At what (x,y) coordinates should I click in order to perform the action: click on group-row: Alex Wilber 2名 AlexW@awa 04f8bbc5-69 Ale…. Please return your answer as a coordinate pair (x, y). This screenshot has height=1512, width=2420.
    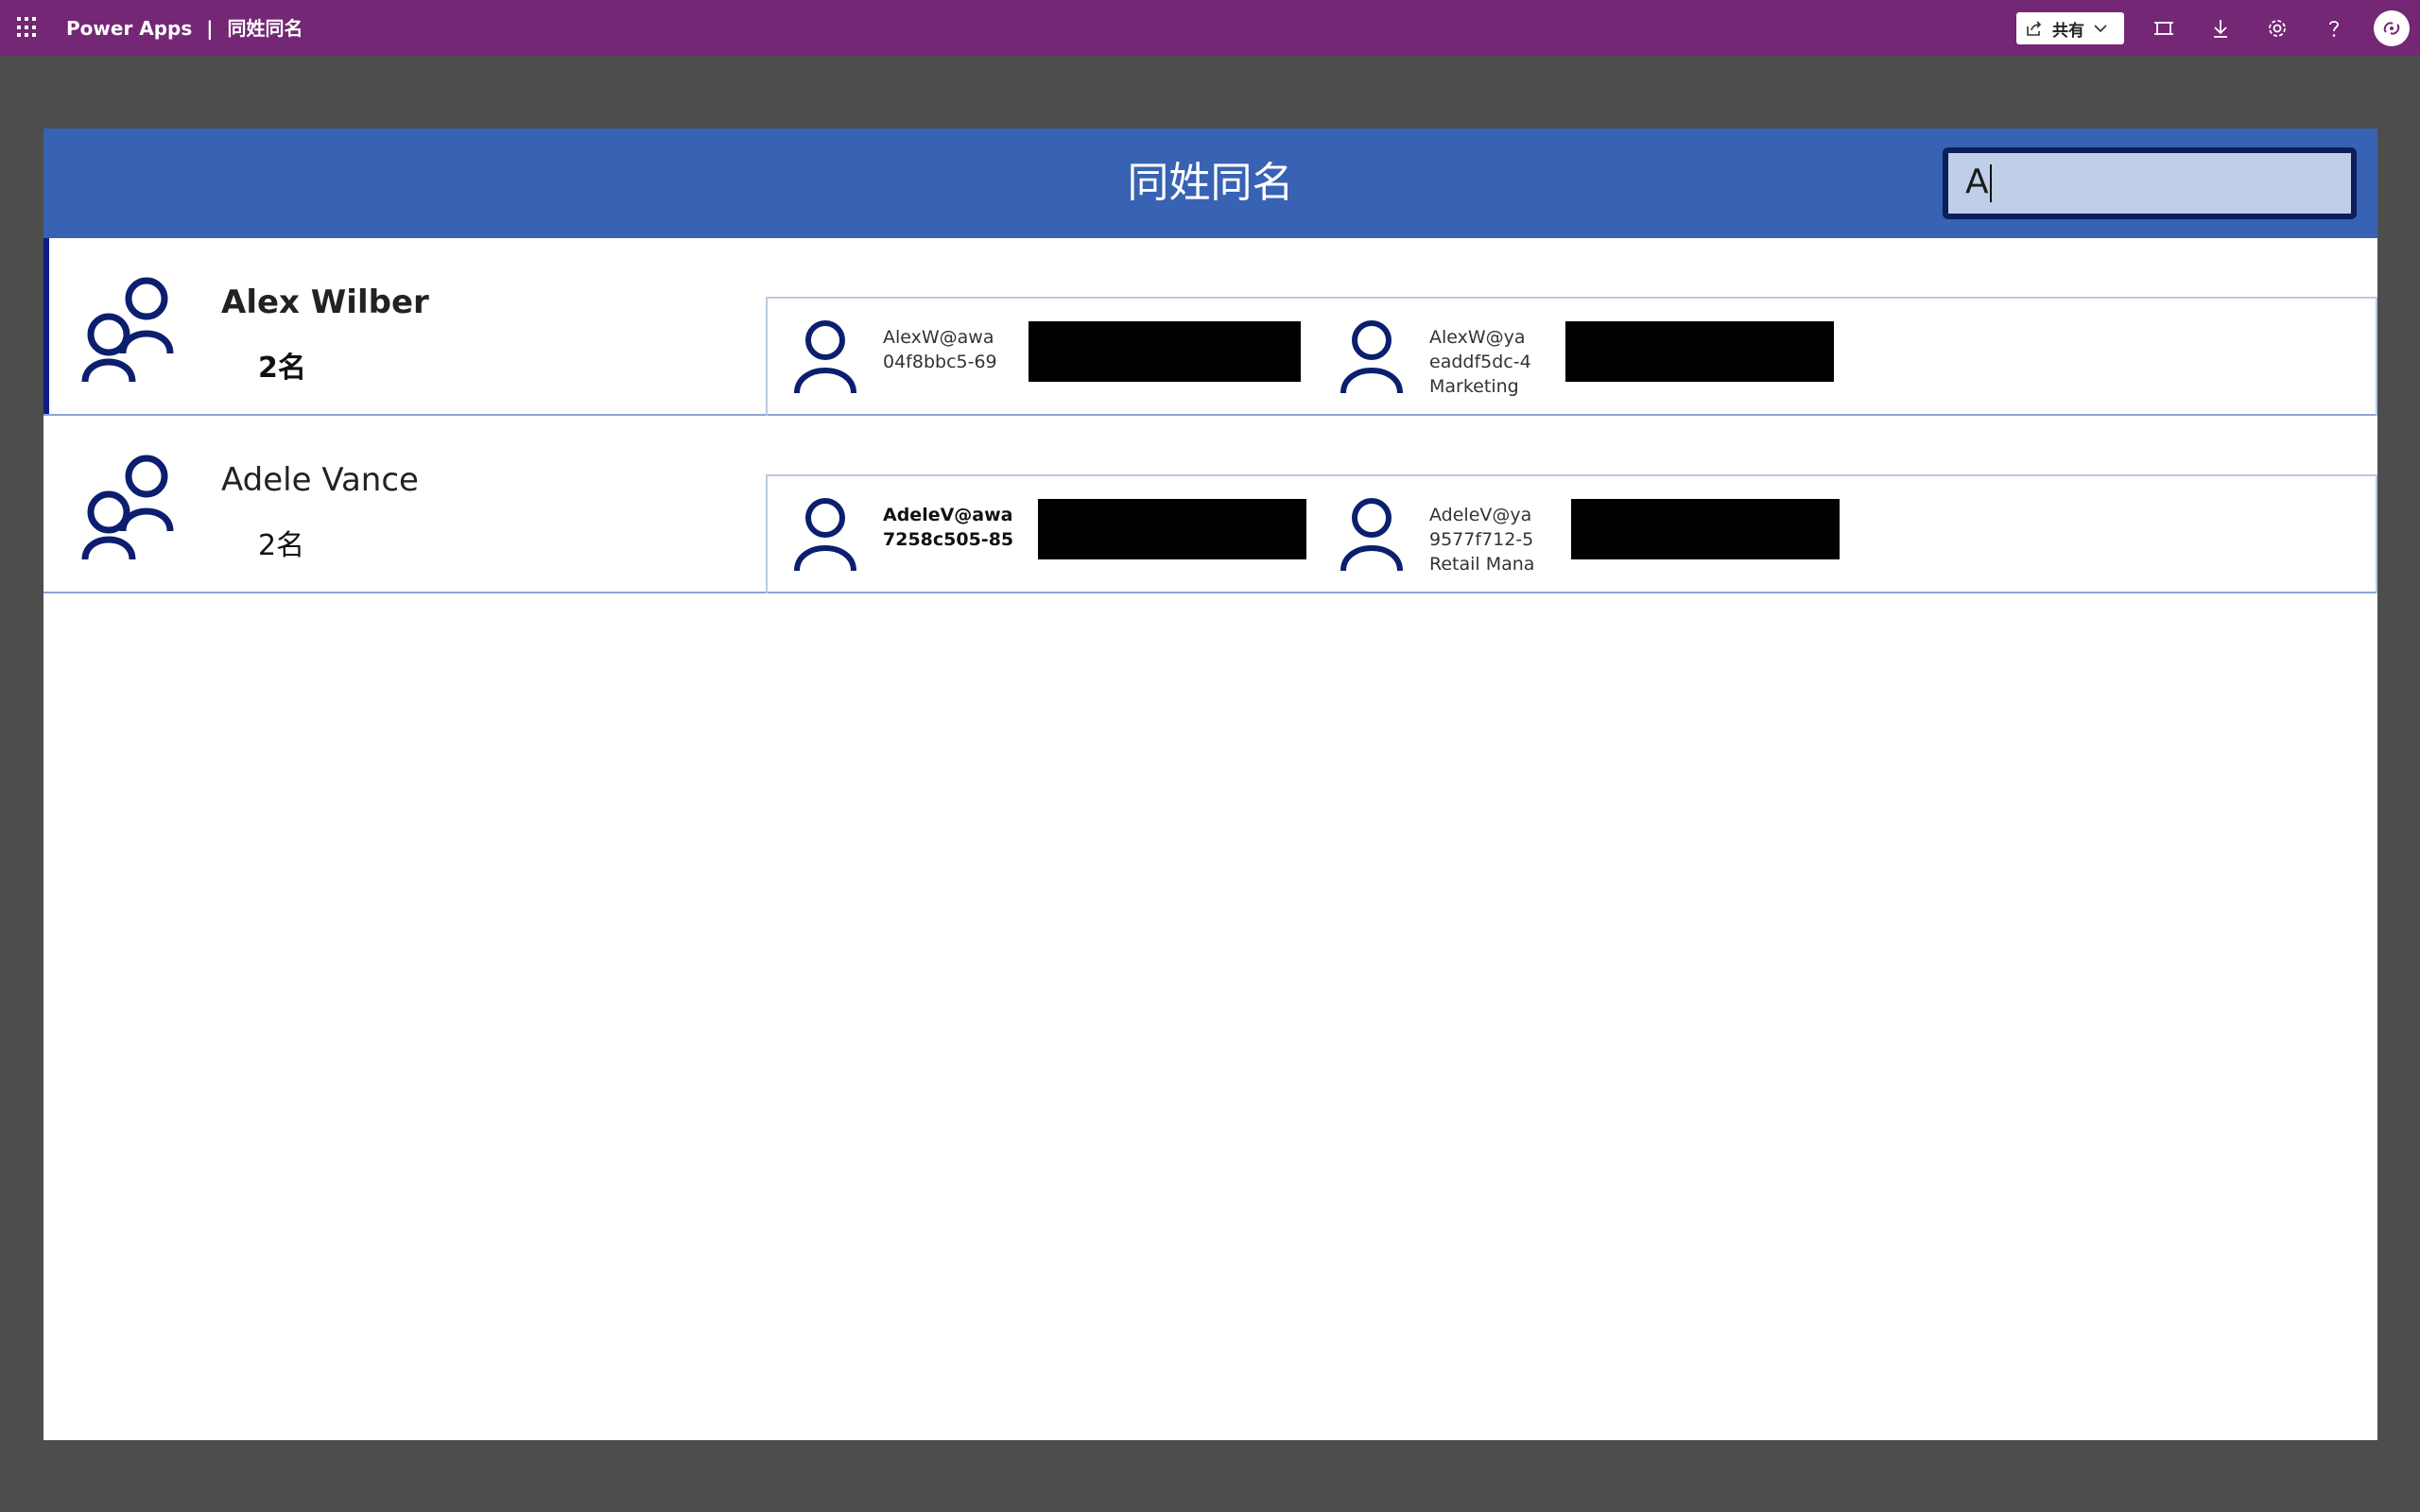
    Looking at the image, I should click on (1210, 327).